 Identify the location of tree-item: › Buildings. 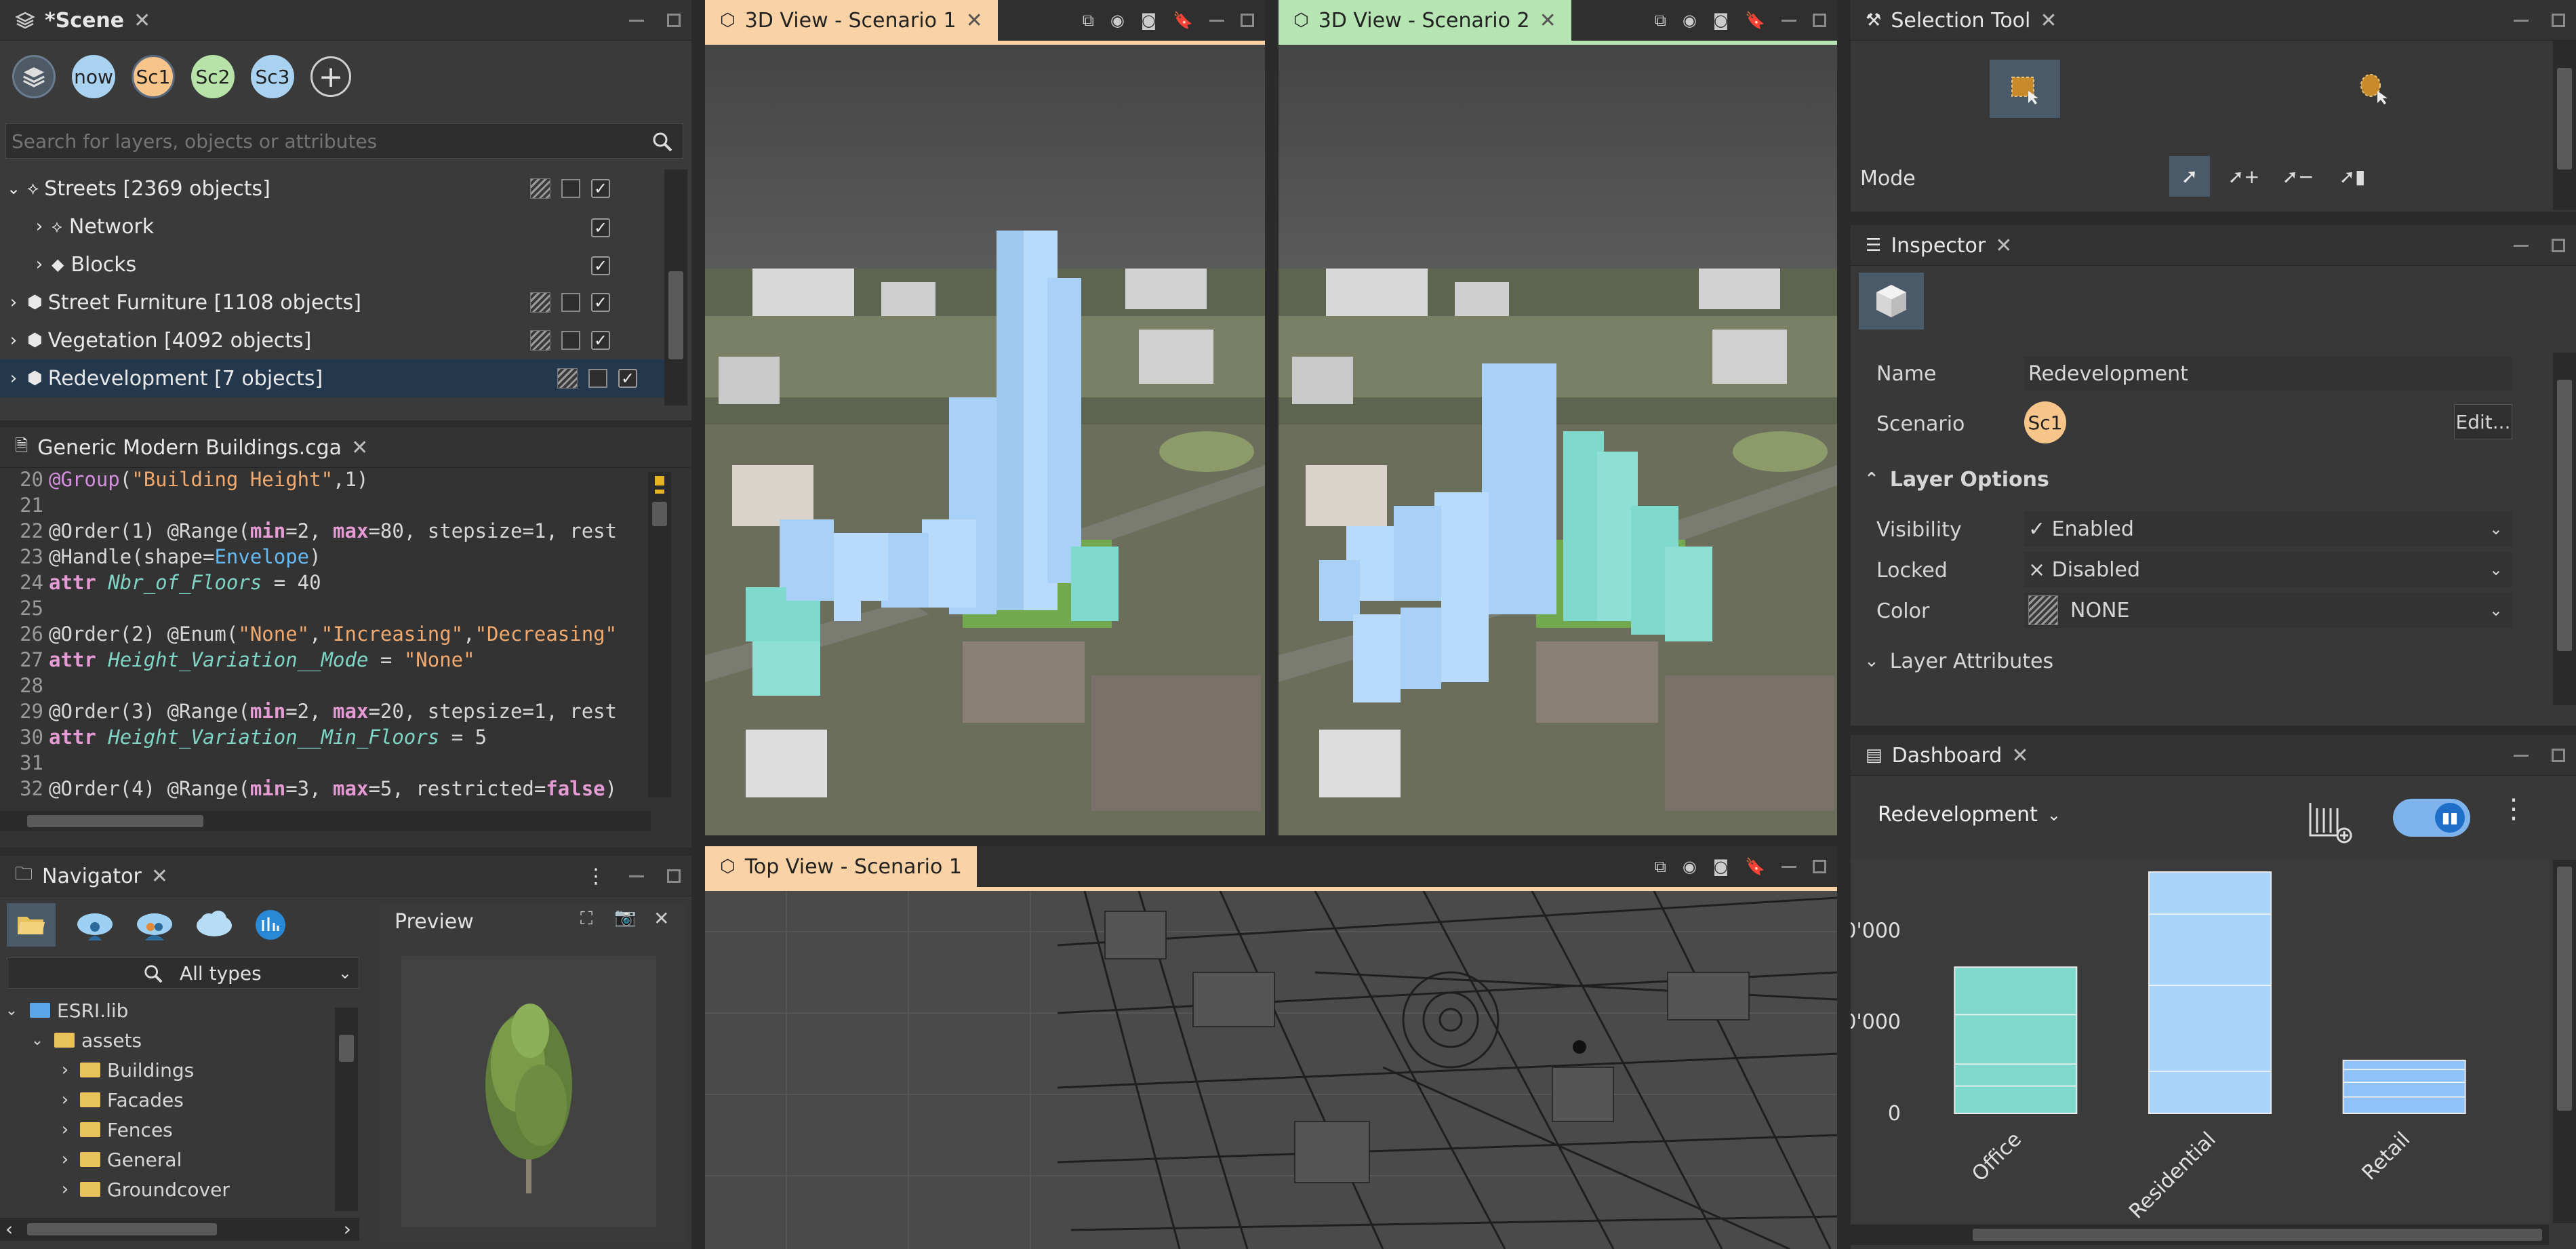
(125, 1070).